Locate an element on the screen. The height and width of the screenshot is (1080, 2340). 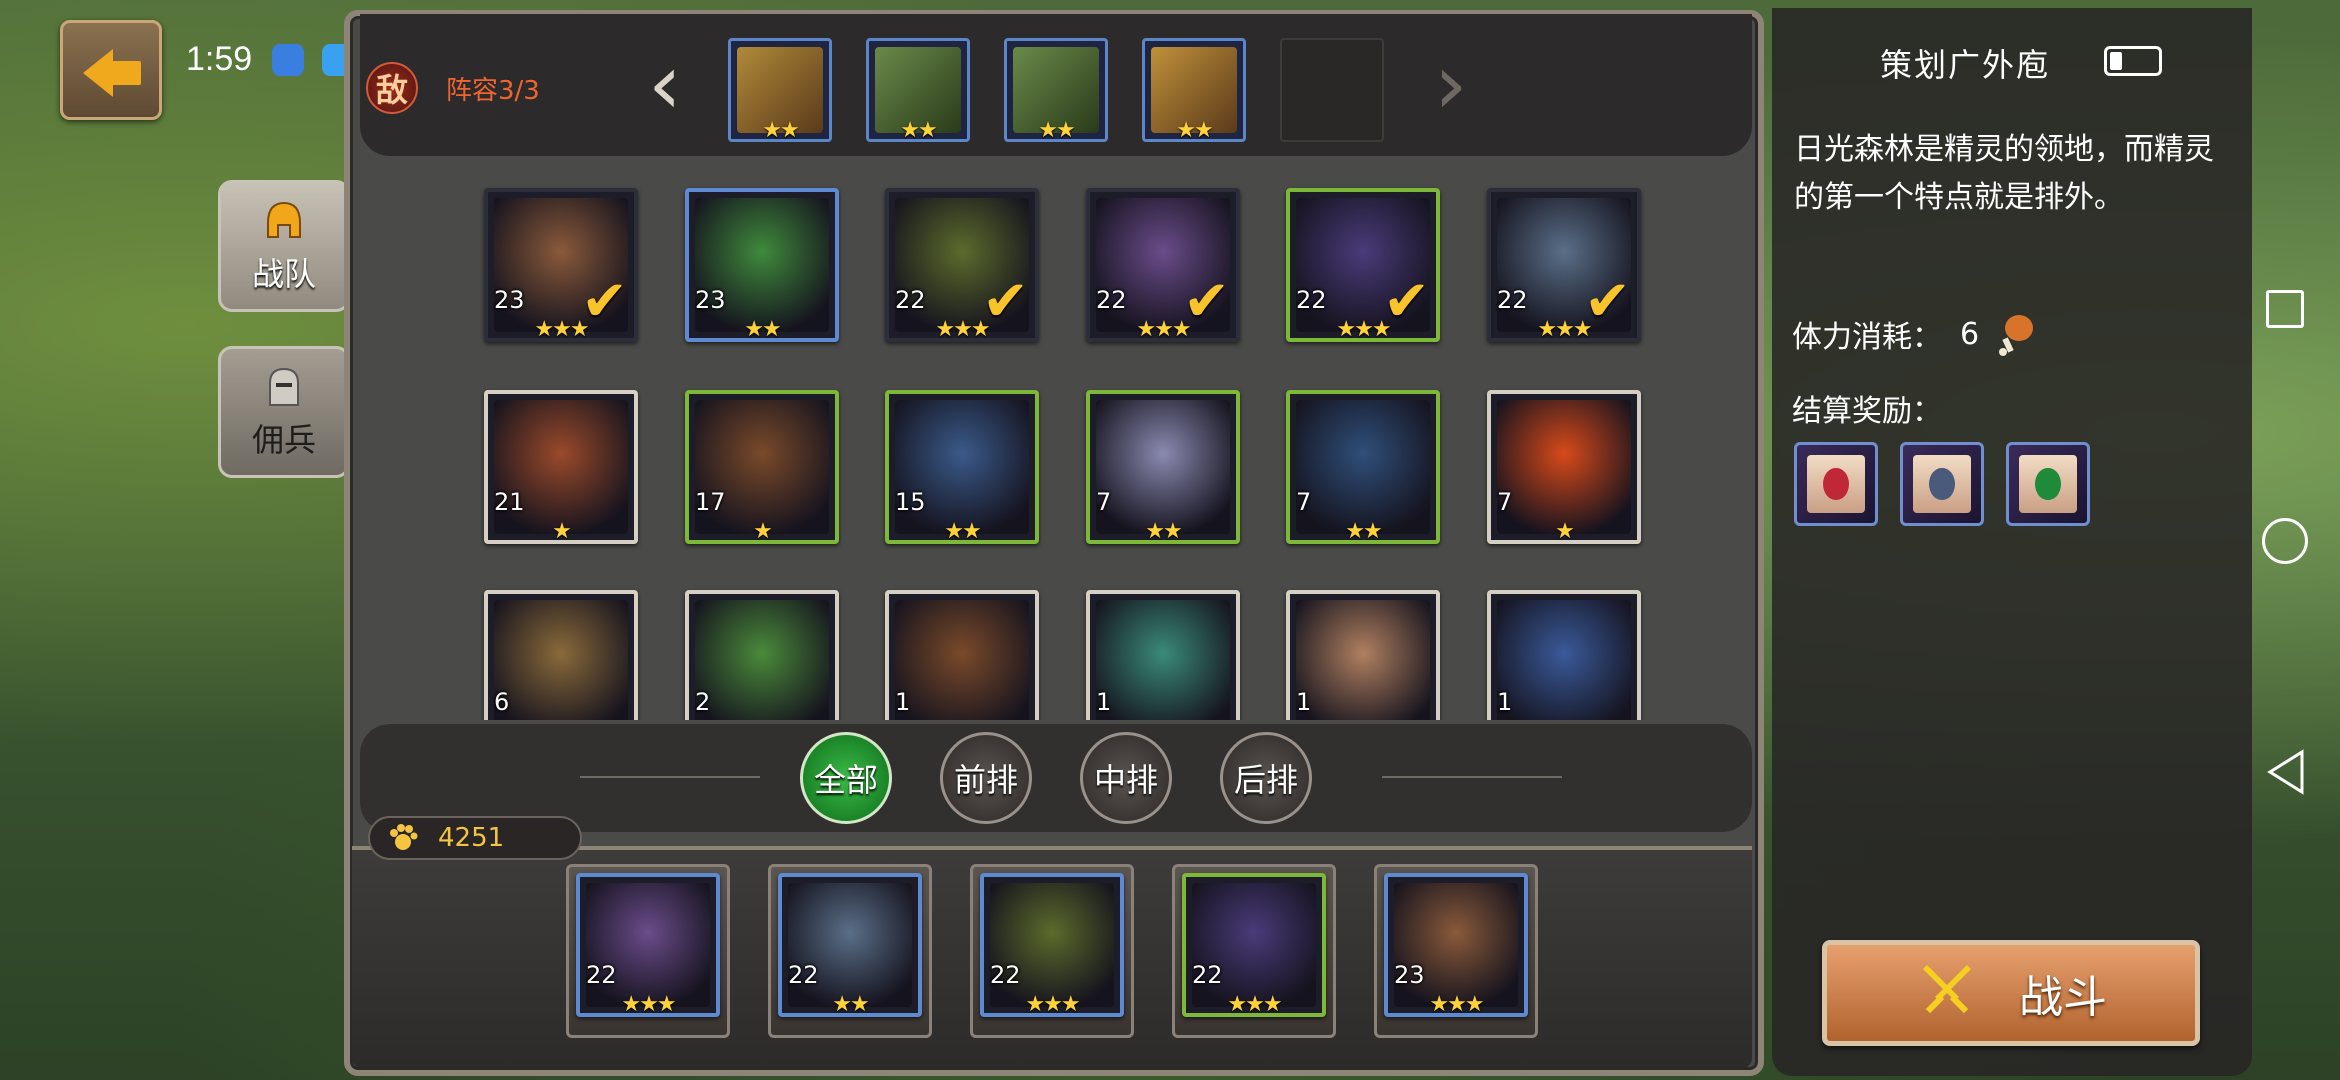
tab-team: 战队 is located at coordinates (284, 246).